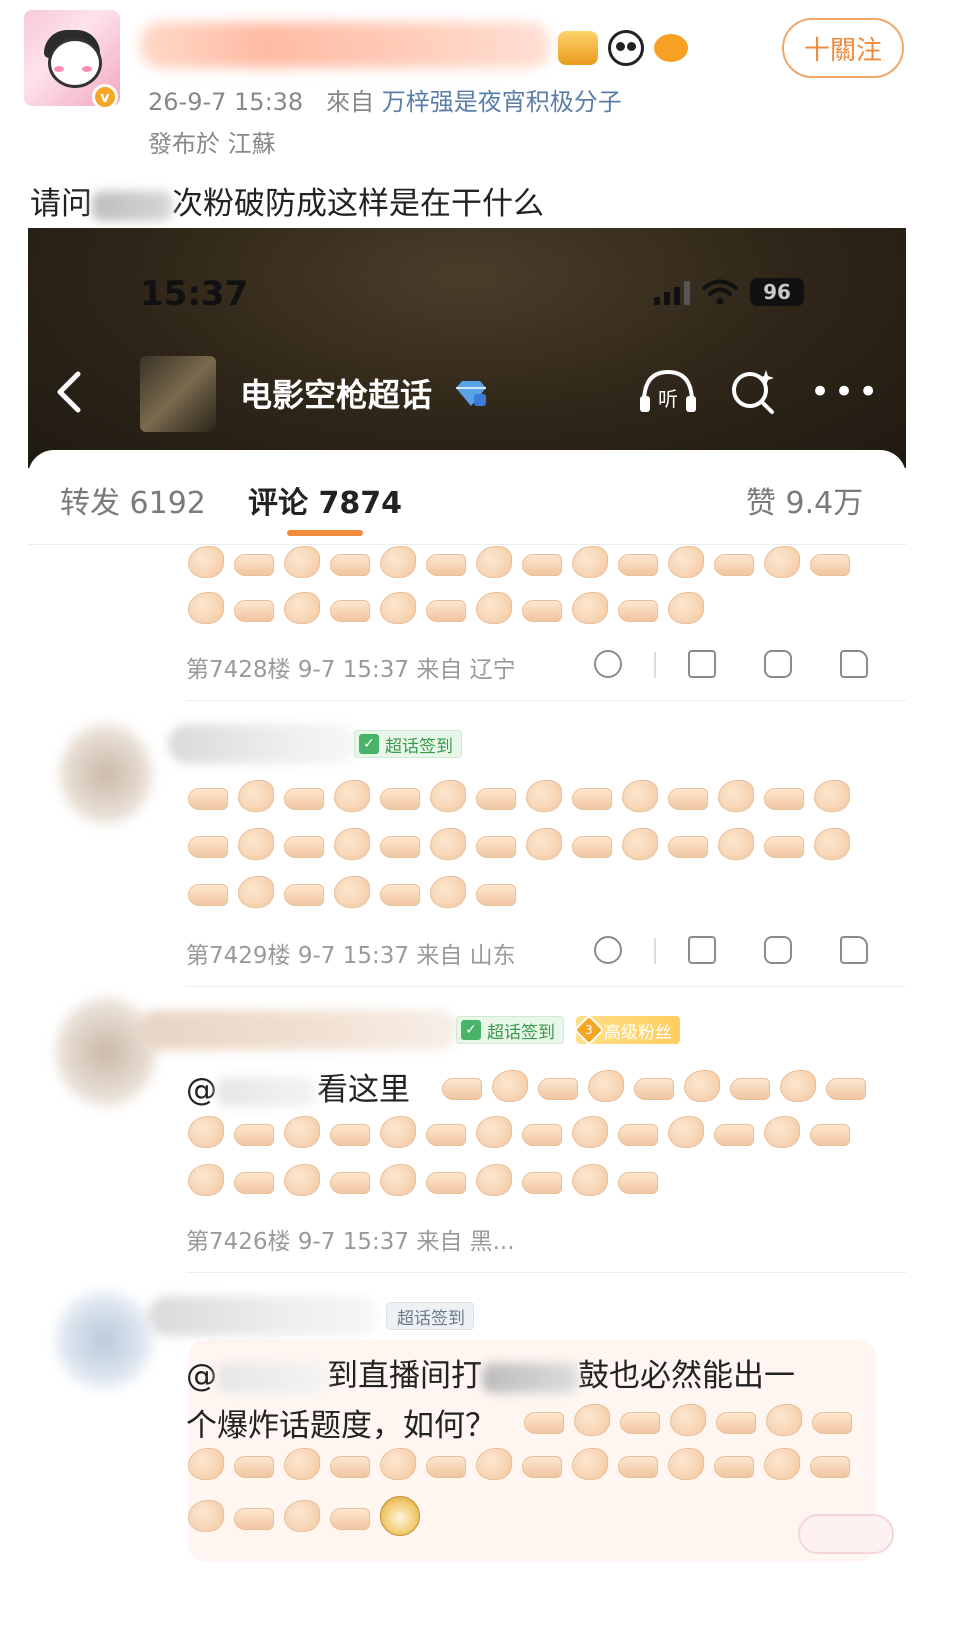  Describe the element at coordinates (754, 392) in the screenshot. I see `search-icon` at that location.